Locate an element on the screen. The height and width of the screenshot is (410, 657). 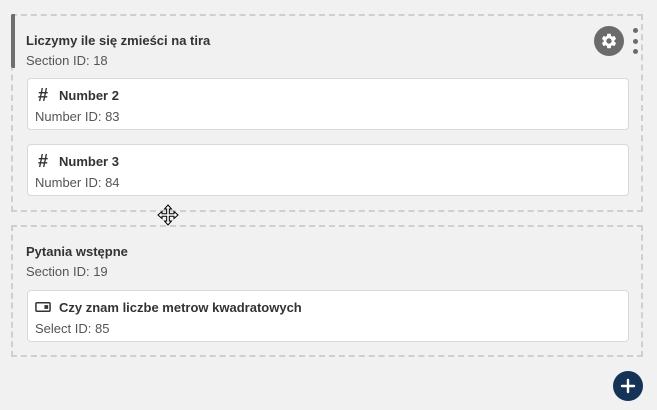
add-section-button is located at coordinates (628, 386).